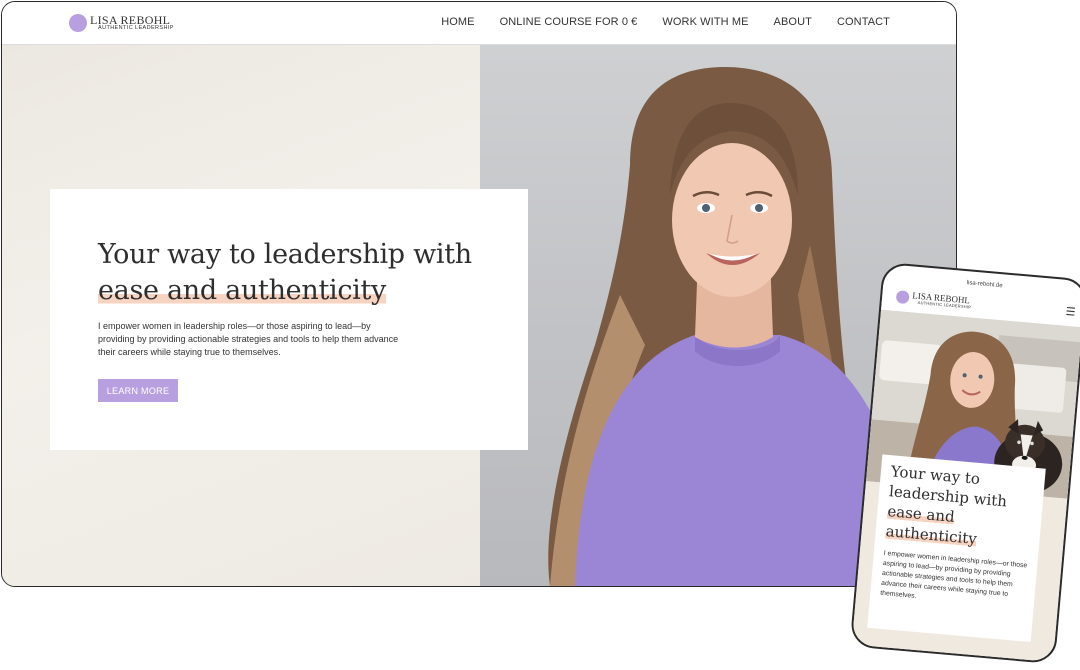 This screenshot has height=670, width=1080. I want to click on learn-more-button: LEARN MORE, so click(138, 390).